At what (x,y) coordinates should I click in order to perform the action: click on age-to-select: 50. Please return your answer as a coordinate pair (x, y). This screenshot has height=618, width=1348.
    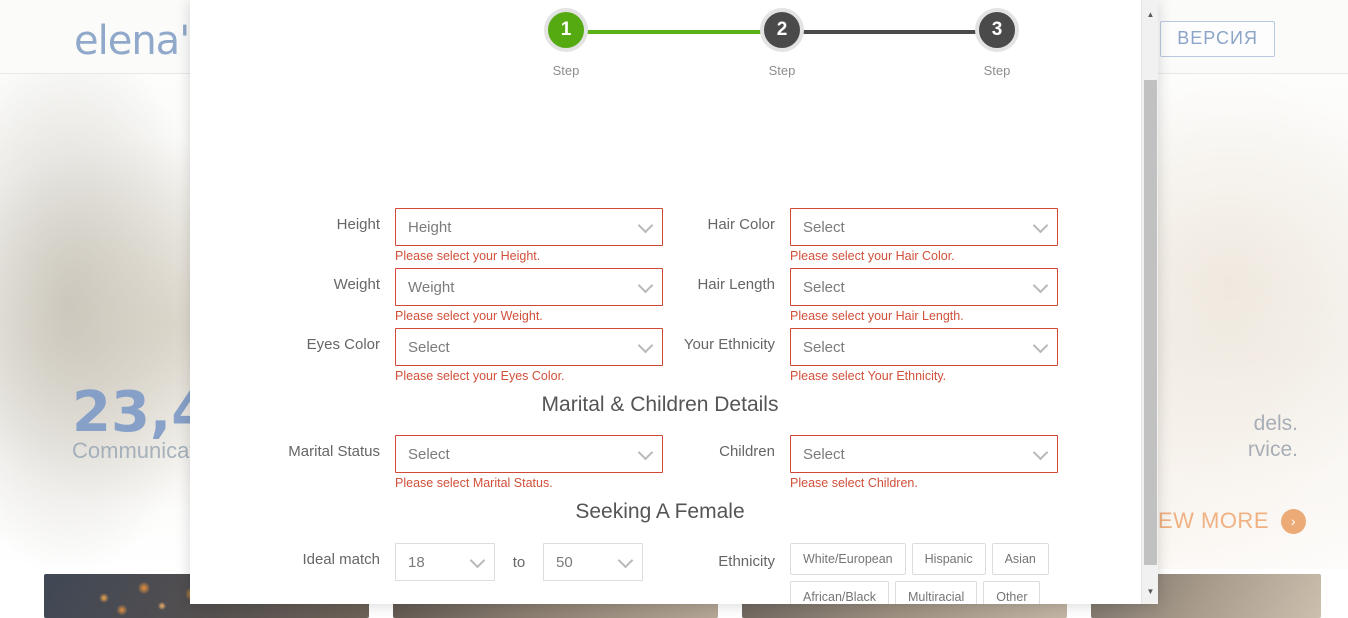
    Looking at the image, I should click on (593, 562).